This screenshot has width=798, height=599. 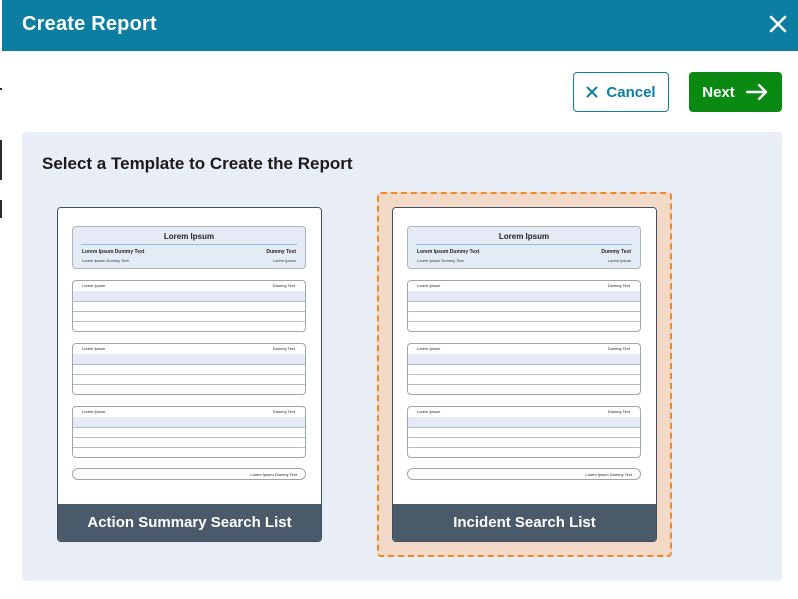 I want to click on close-icon, so click(x=778, y=24).